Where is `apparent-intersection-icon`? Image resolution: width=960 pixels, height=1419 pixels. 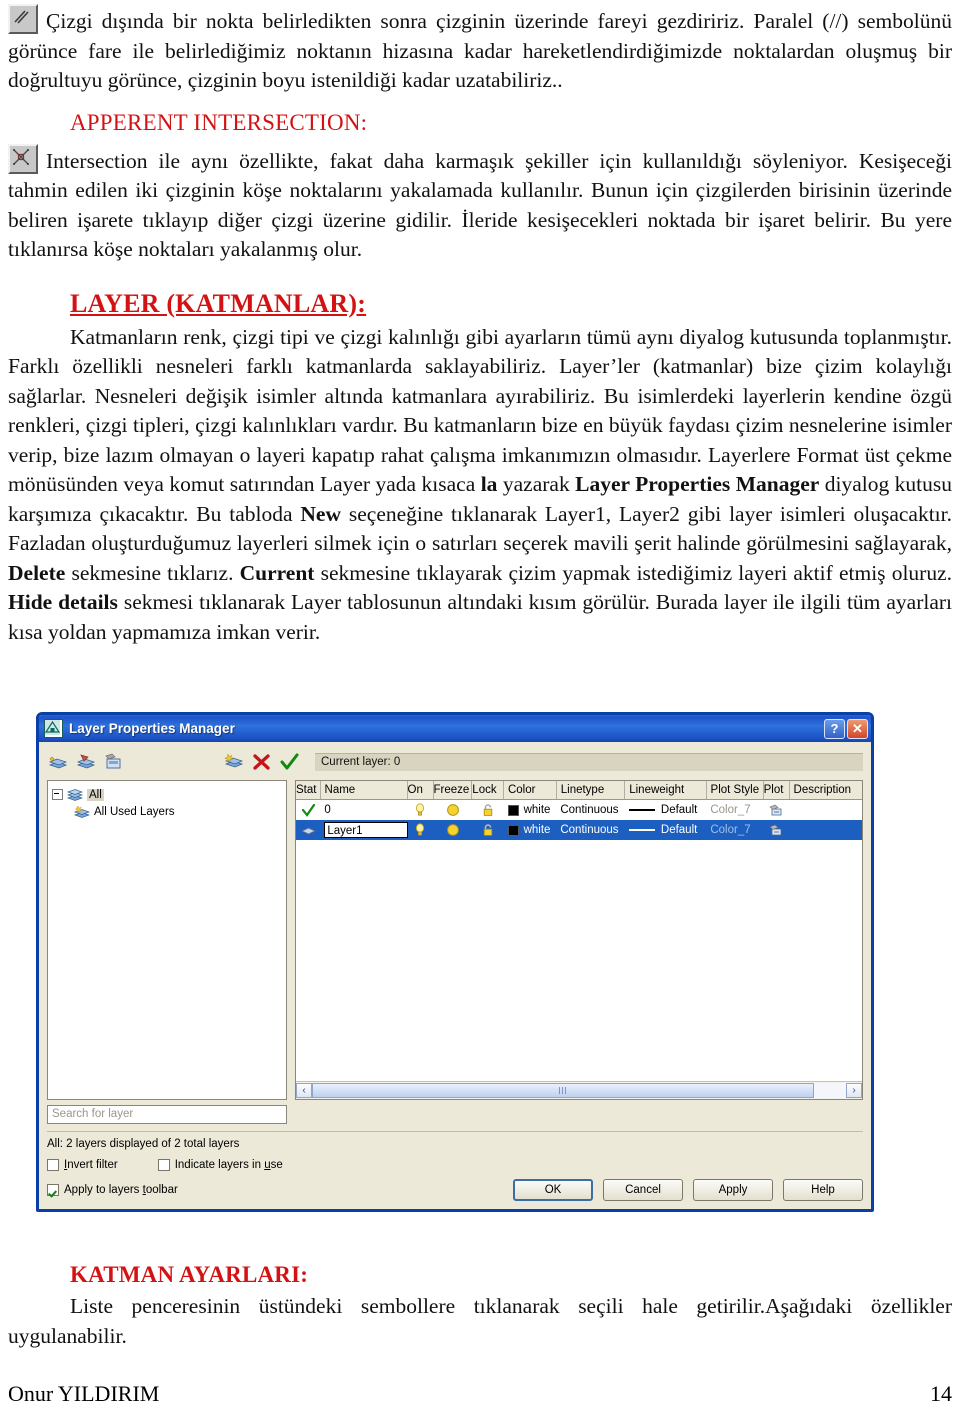 apparent-intersection-icon is located at coordinates (23, 158).